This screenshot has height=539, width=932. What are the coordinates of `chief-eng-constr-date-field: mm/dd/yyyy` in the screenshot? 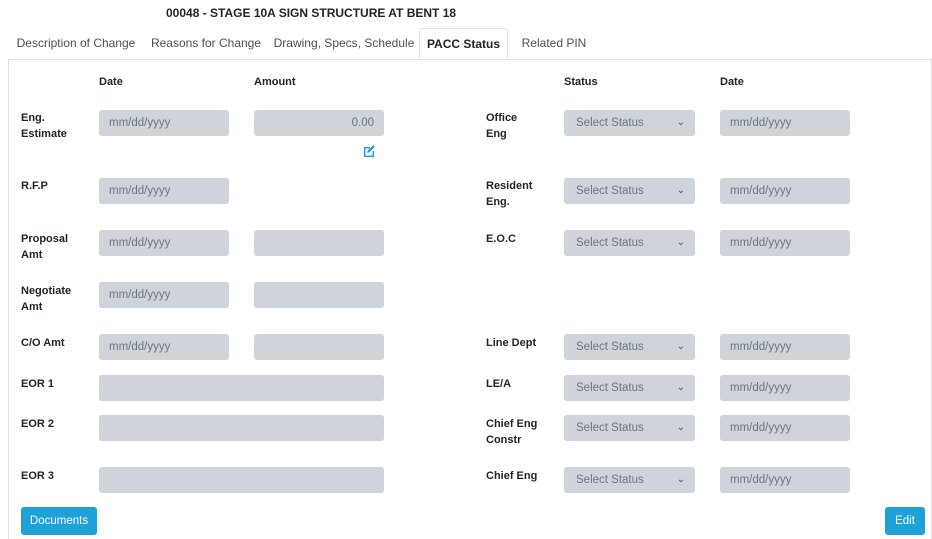 It's located at (785, 428).